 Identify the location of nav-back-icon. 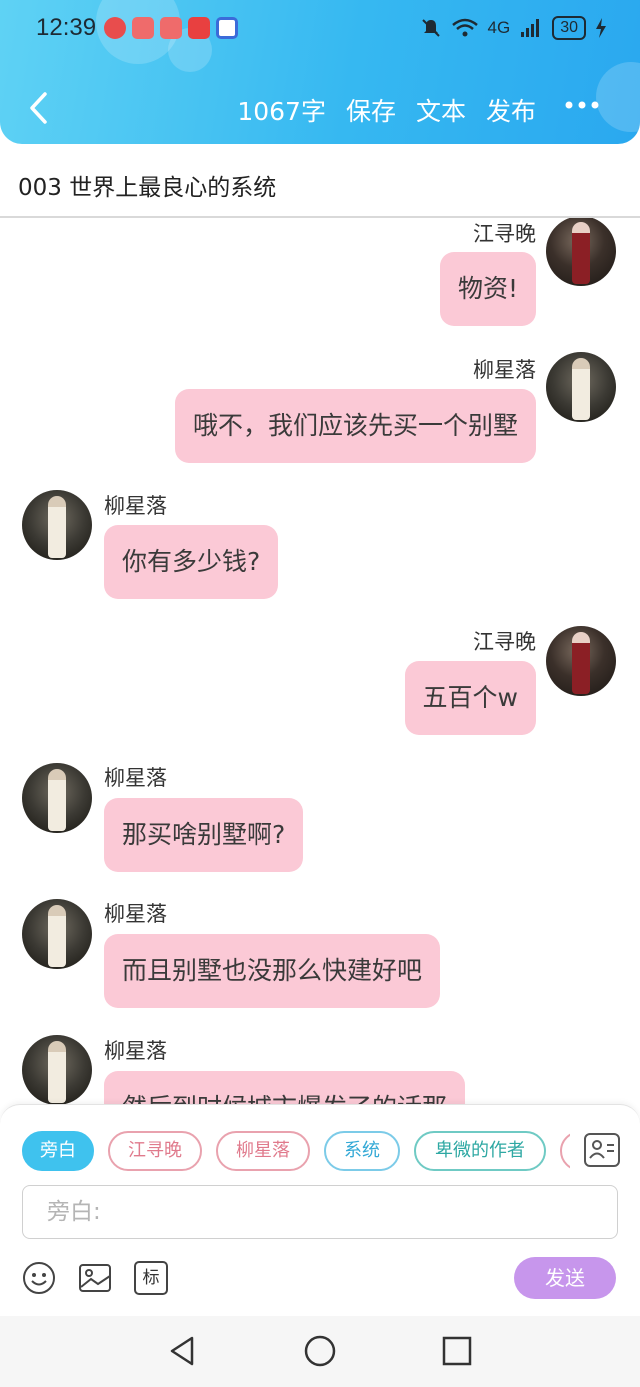
(183, 1351).